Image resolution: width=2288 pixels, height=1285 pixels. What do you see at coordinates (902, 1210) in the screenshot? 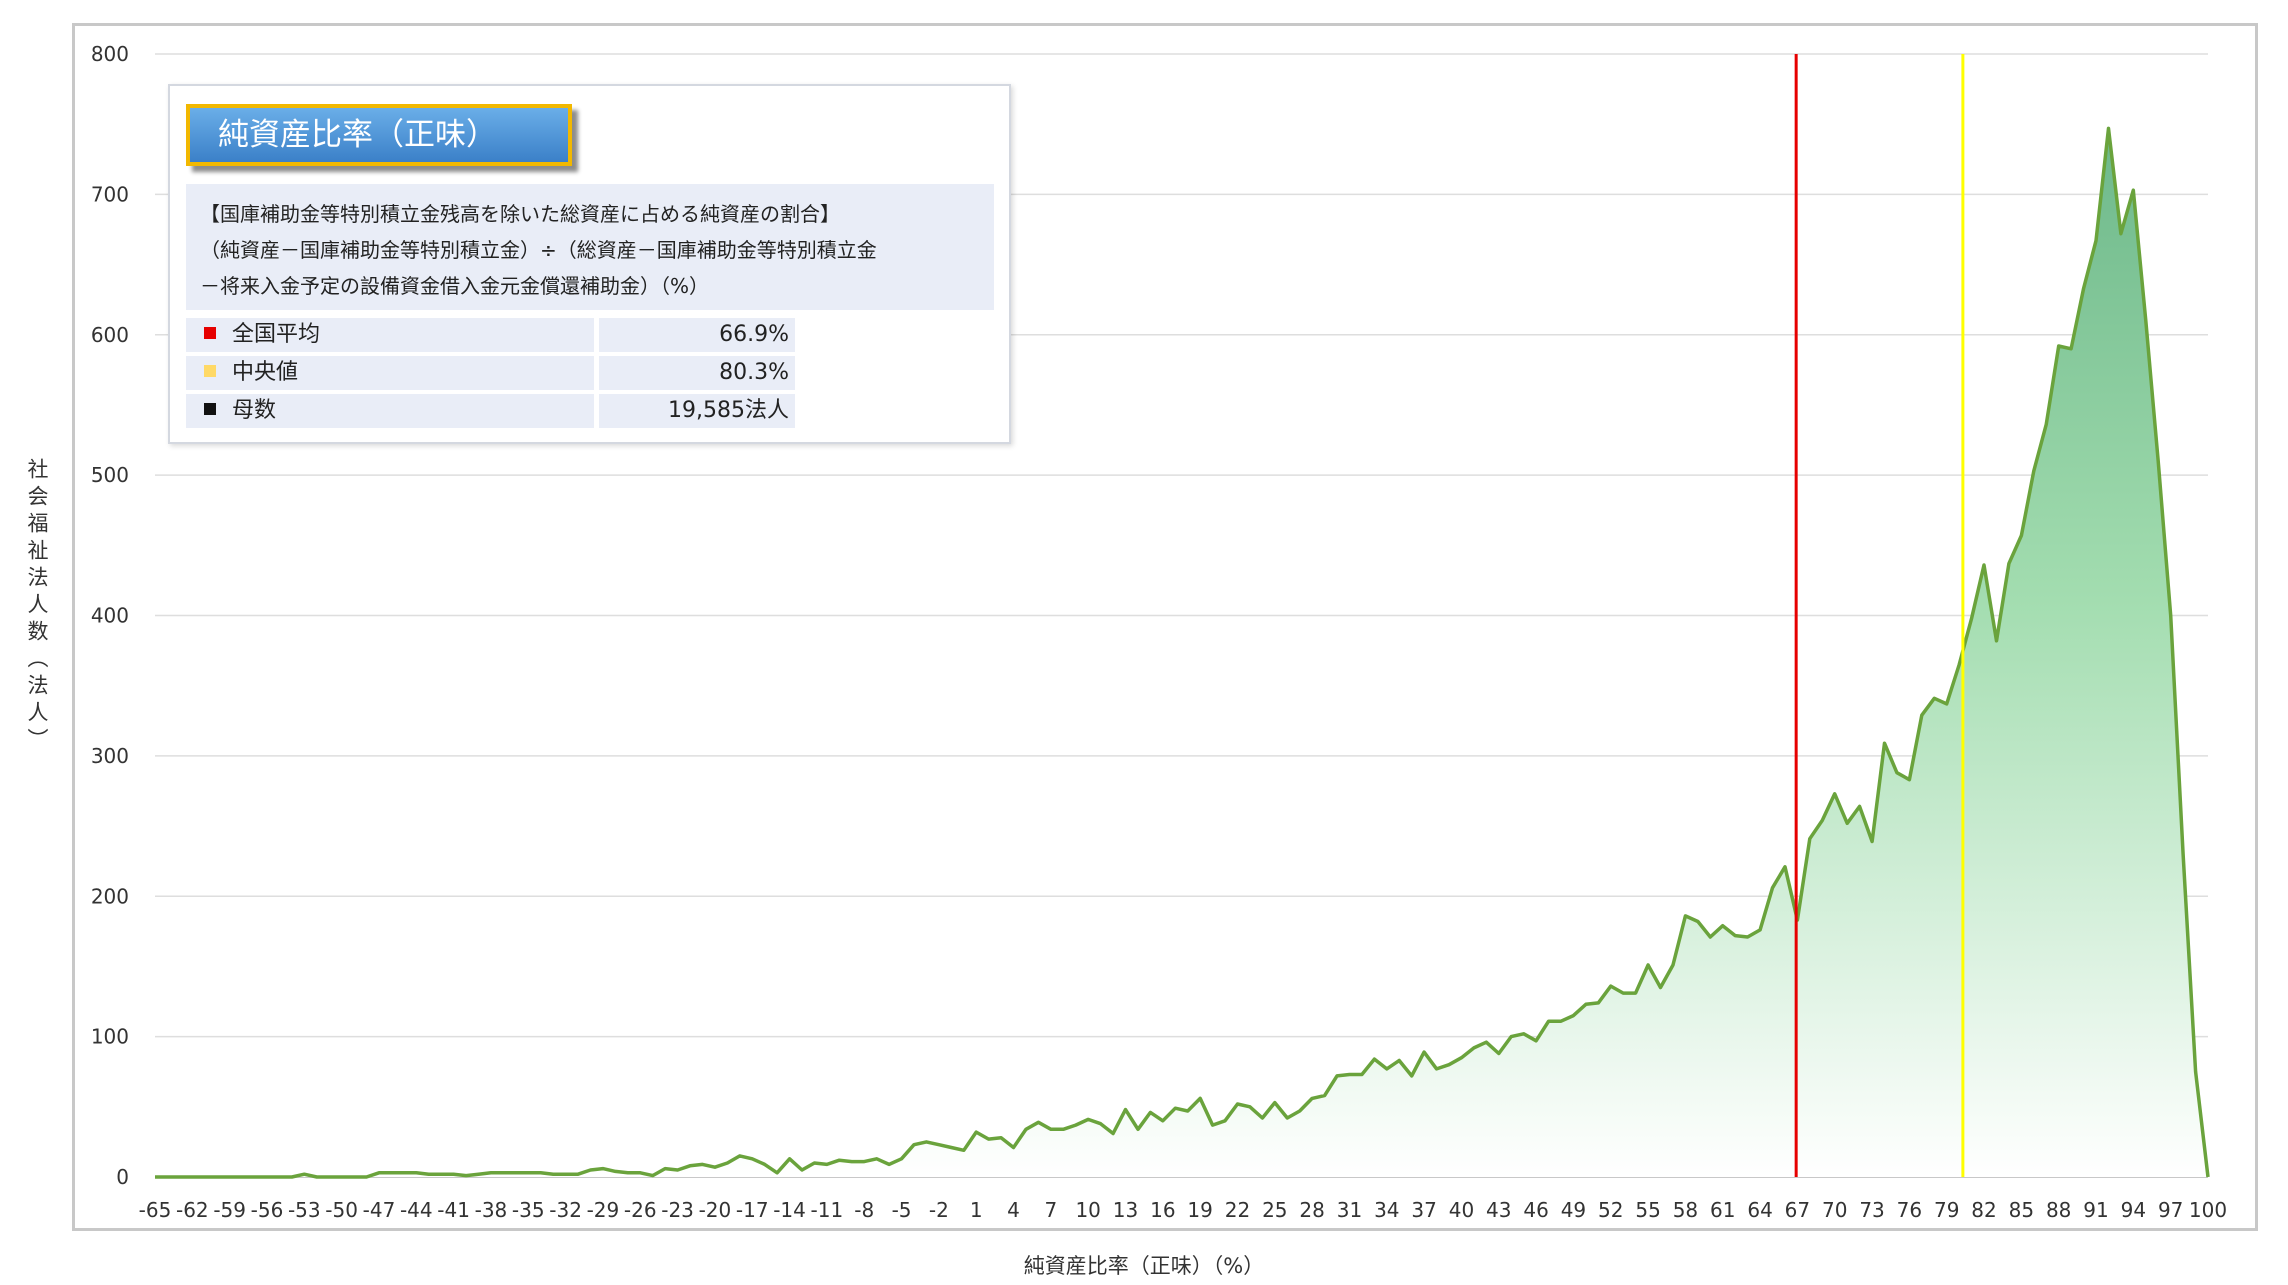
I see `x-tick-label: -5` at bounding box center [902, 1210].